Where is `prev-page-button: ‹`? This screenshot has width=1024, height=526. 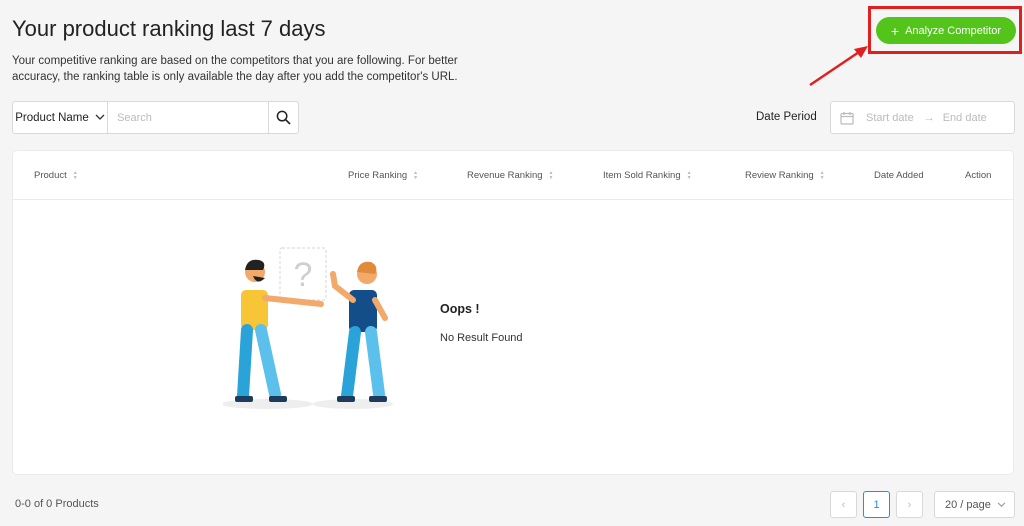
prev-page-button: ‹ is located at coordinates (843, 504).